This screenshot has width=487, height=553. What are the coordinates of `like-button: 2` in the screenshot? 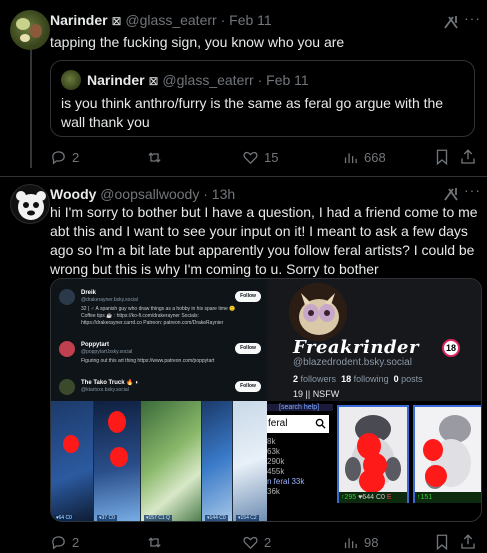 It's located at (256, 542).